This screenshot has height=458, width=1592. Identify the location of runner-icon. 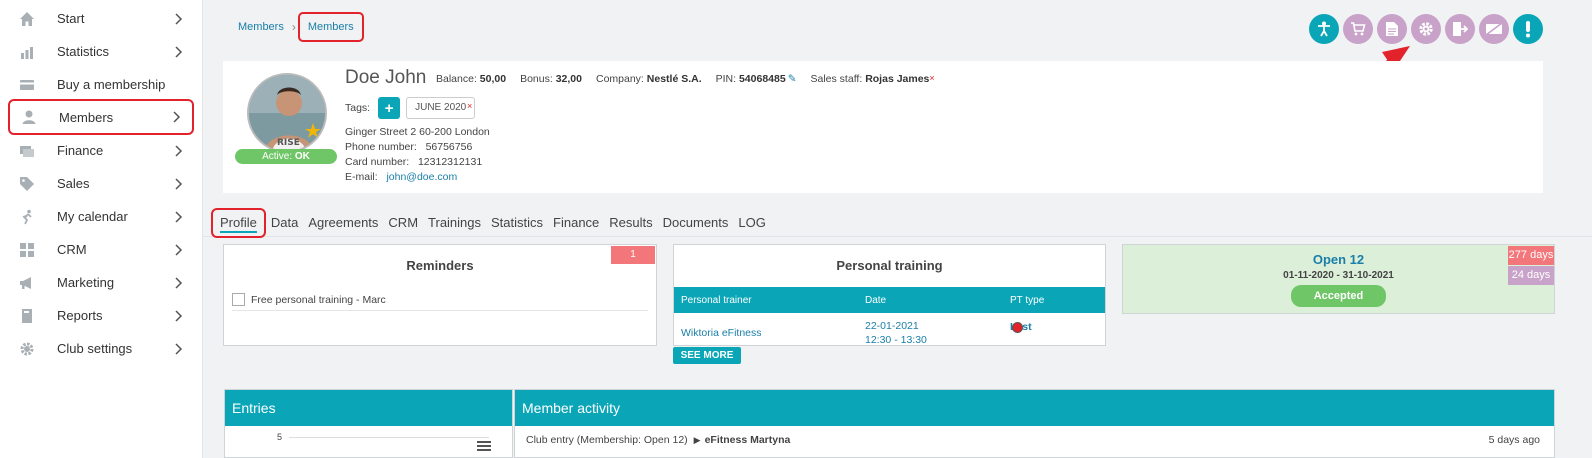
(27, 217).